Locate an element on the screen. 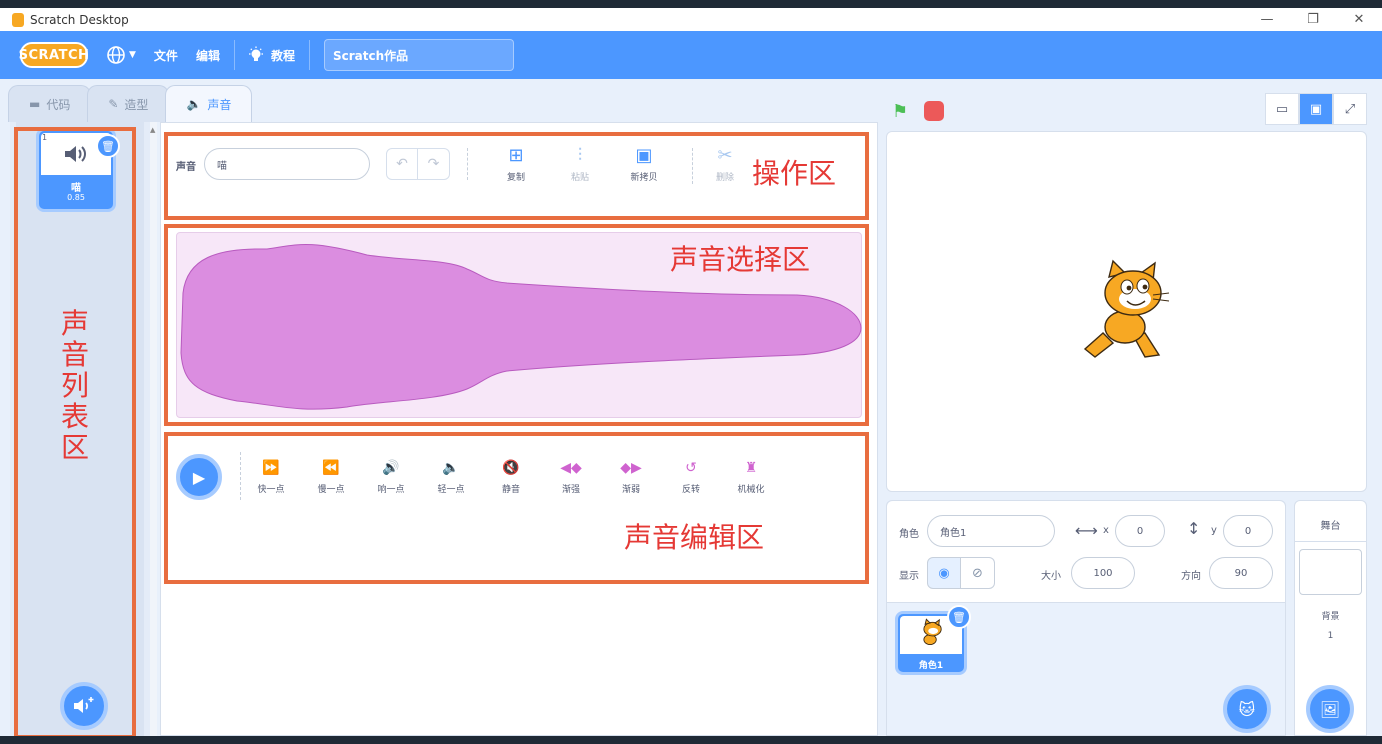 Image resolution: width=1382 pixels, height=744 pixels. tab-sounds: 🔈 声音 is located at coordinates (209, 103).